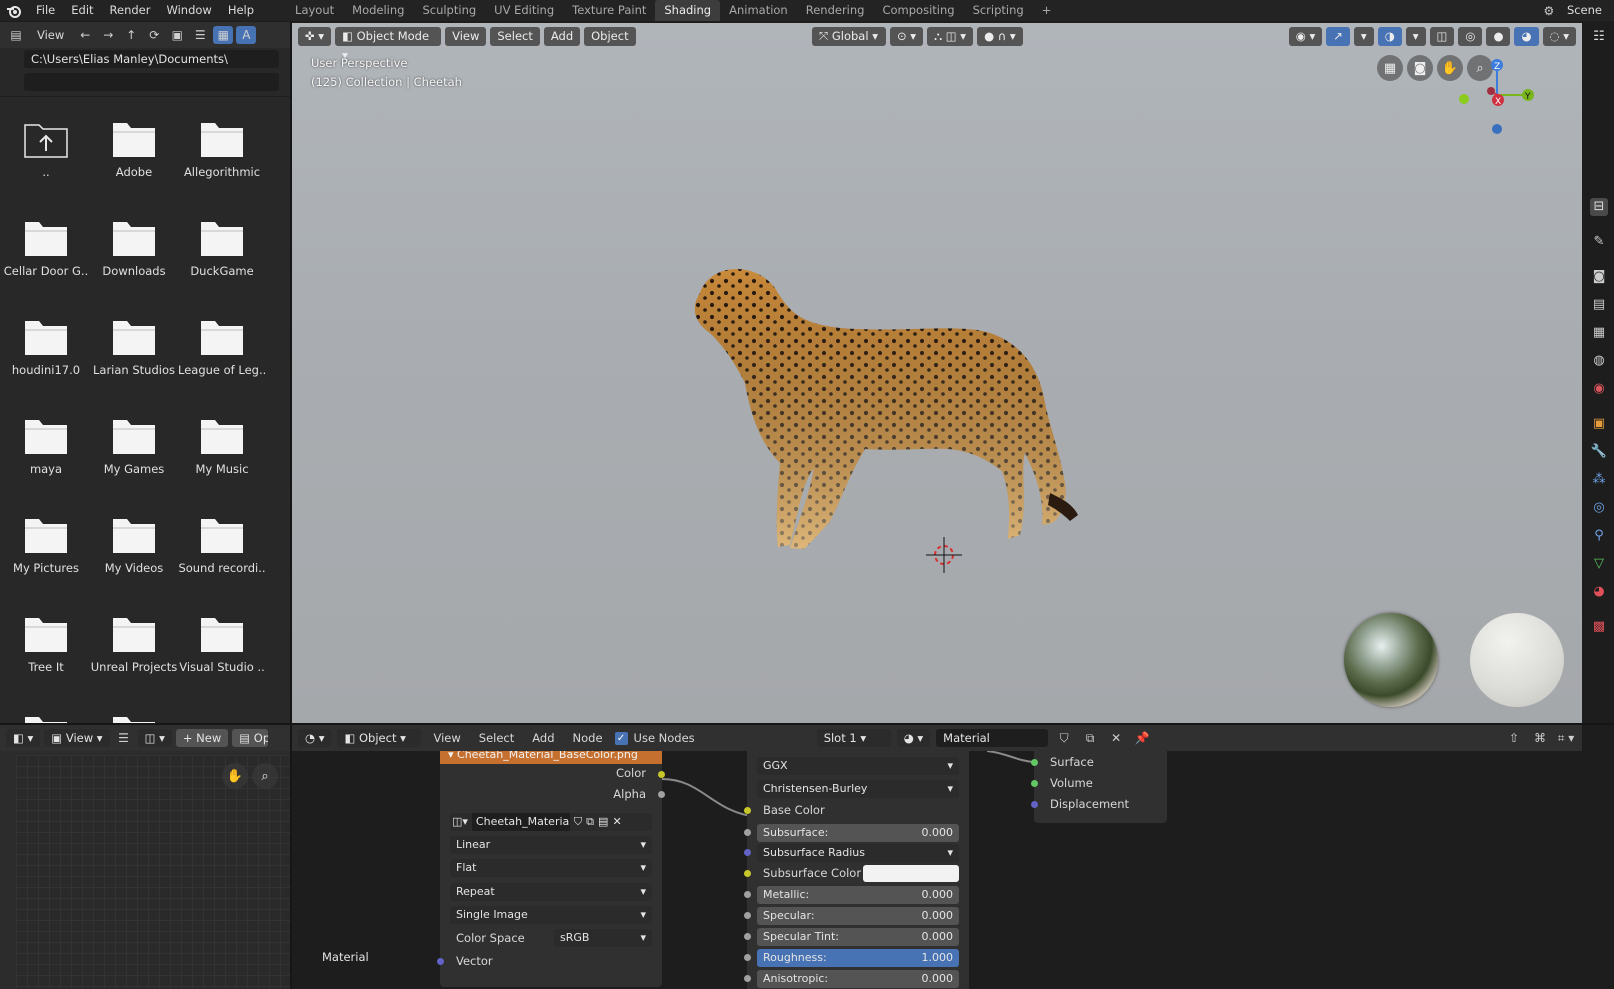 The width and height of the screenshot is (1614, 989). Describe the element at coordinates (747, 936) in the screenshot. I see `specular-tint-socket` at that location.